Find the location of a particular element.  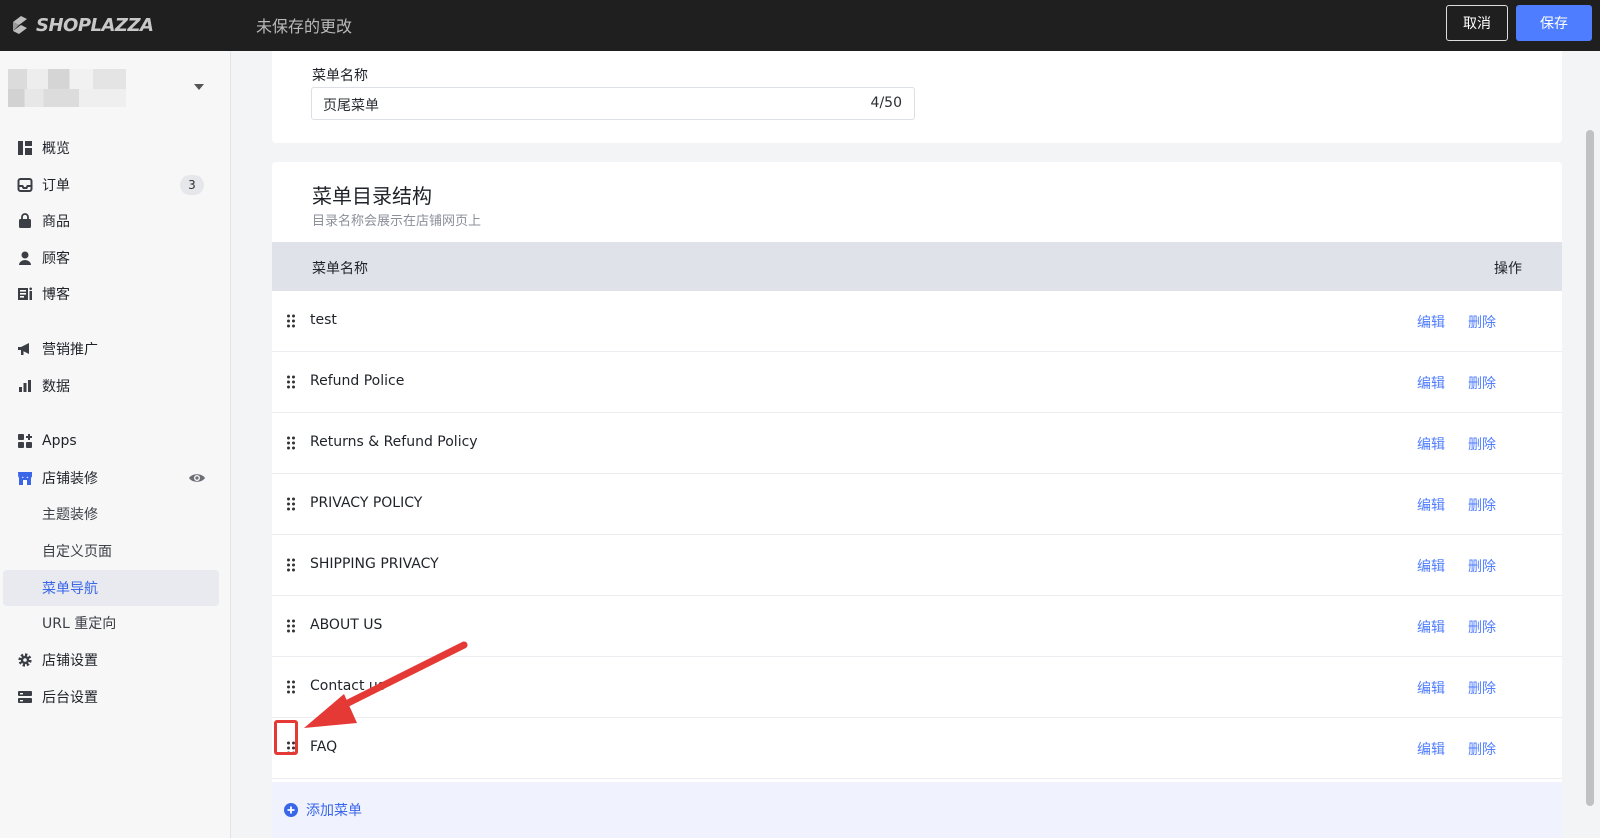

blog-icon is located at coordinates (25, 294).